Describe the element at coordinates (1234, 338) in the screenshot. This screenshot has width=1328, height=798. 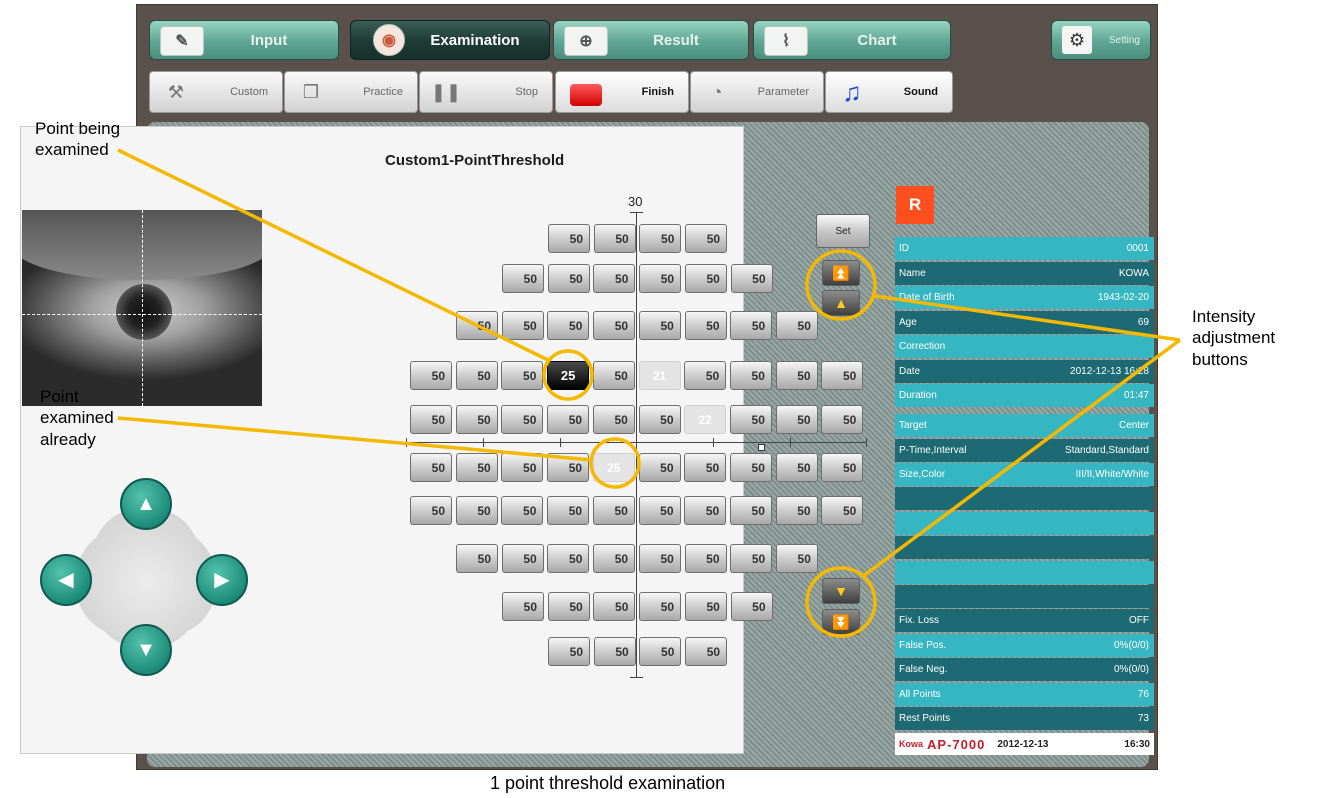
I see `annotation-intensity-buttons: Intensity adjustment buttons` at that location.